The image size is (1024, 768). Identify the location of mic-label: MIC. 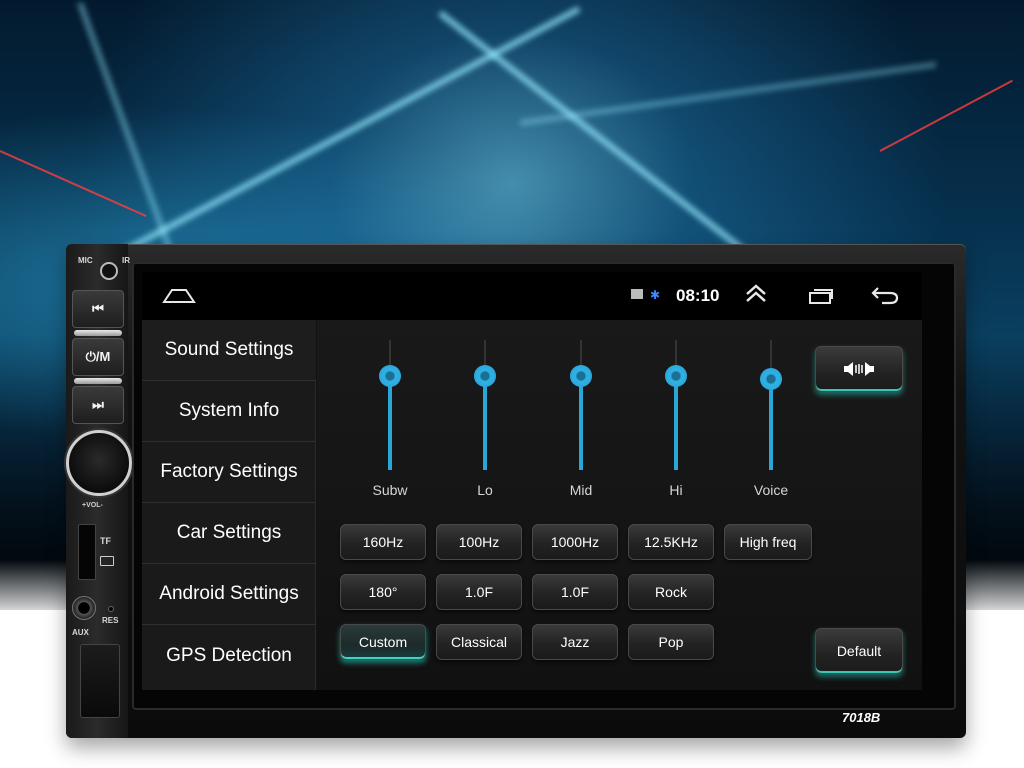
(85, 260).